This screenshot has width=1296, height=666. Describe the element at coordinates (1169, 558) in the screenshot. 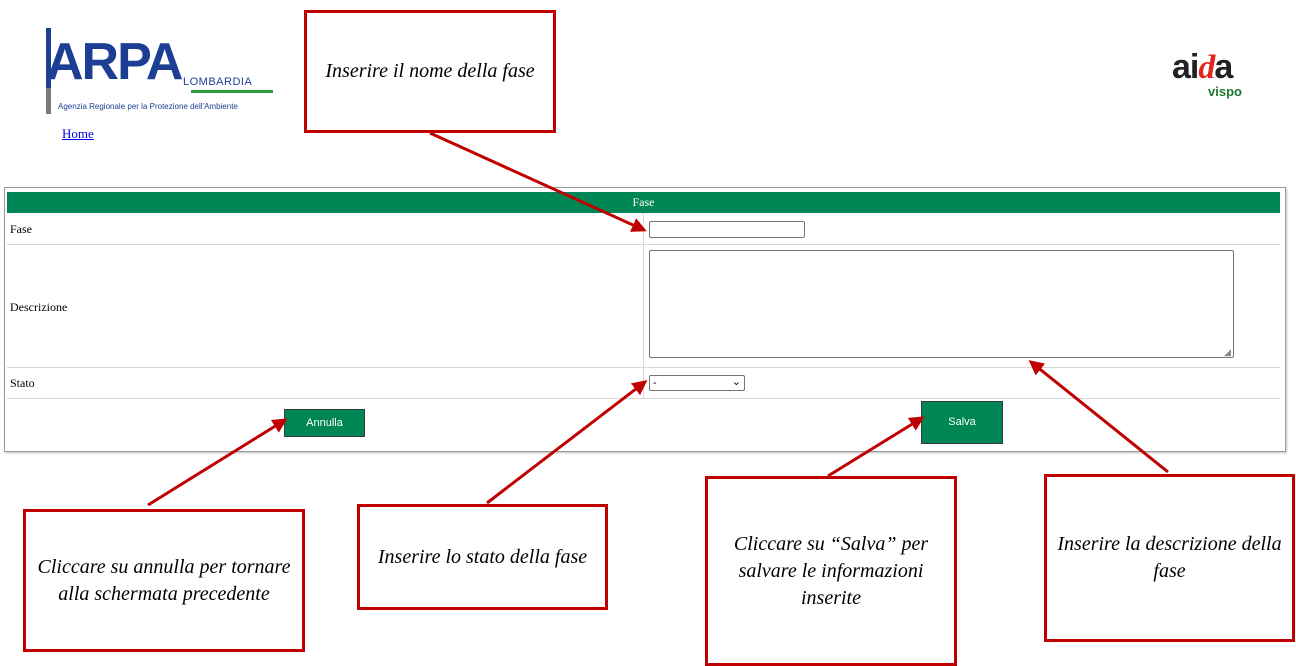

I see `callout-descrizione: Inserire la descrizione della fase` at that location.